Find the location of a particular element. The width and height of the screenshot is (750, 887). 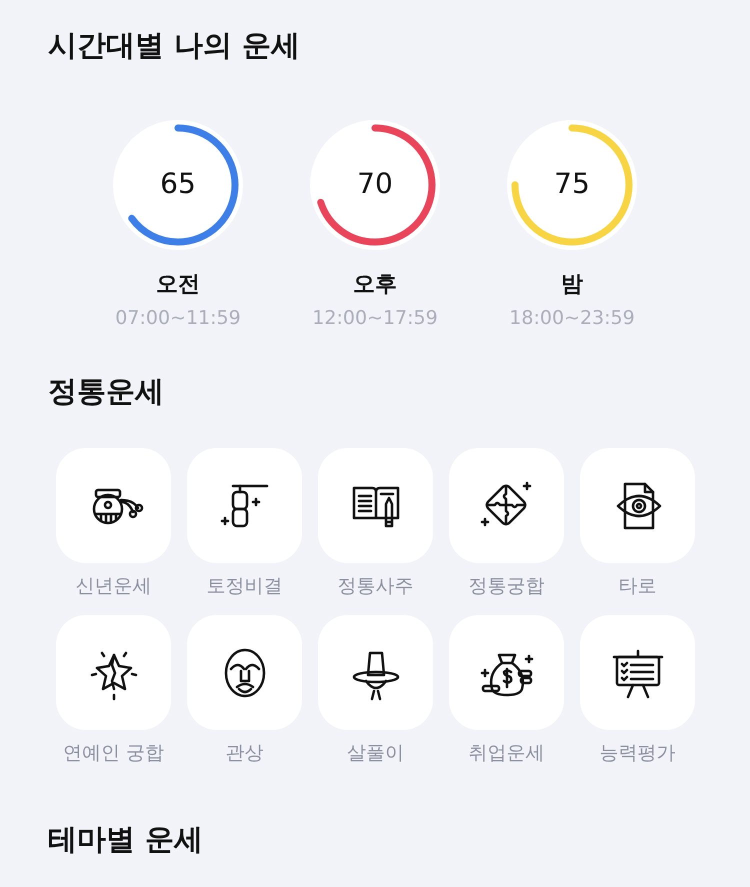

score-value: 75 is located at coordinates (572, 184).